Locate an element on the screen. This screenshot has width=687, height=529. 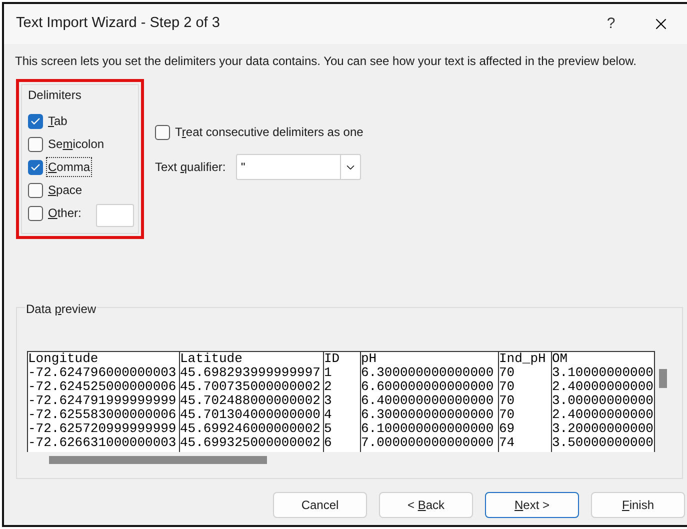
column-header: ID is located at coordinates (332, 359).